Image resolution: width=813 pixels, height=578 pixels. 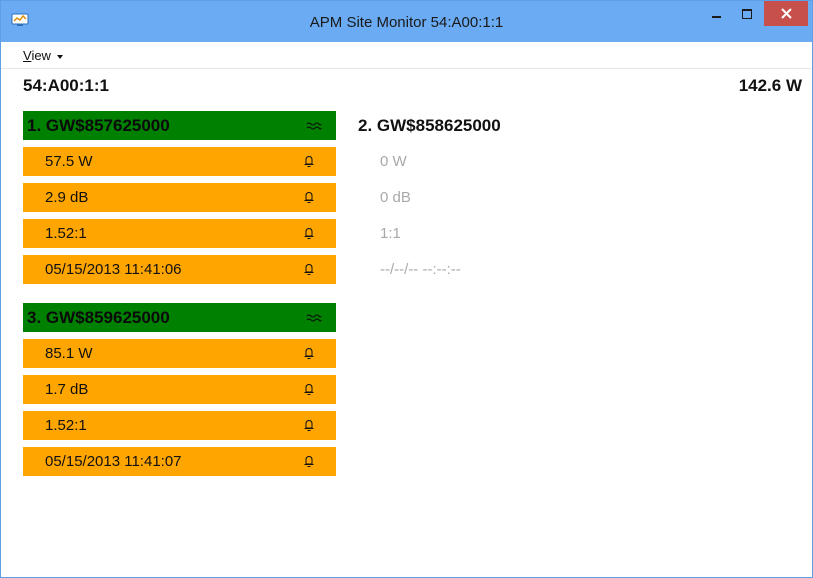 I want to click on channel-return-loss-row: 1.7 dB, so click(x=179, y=389).